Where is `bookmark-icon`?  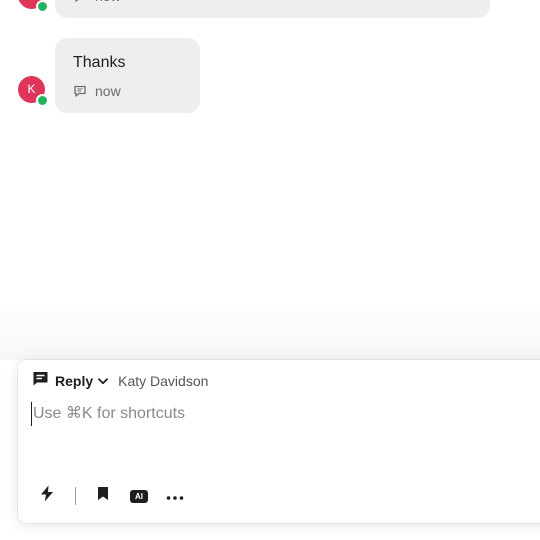
bookmark-icon is located at coordinates (103, 496).